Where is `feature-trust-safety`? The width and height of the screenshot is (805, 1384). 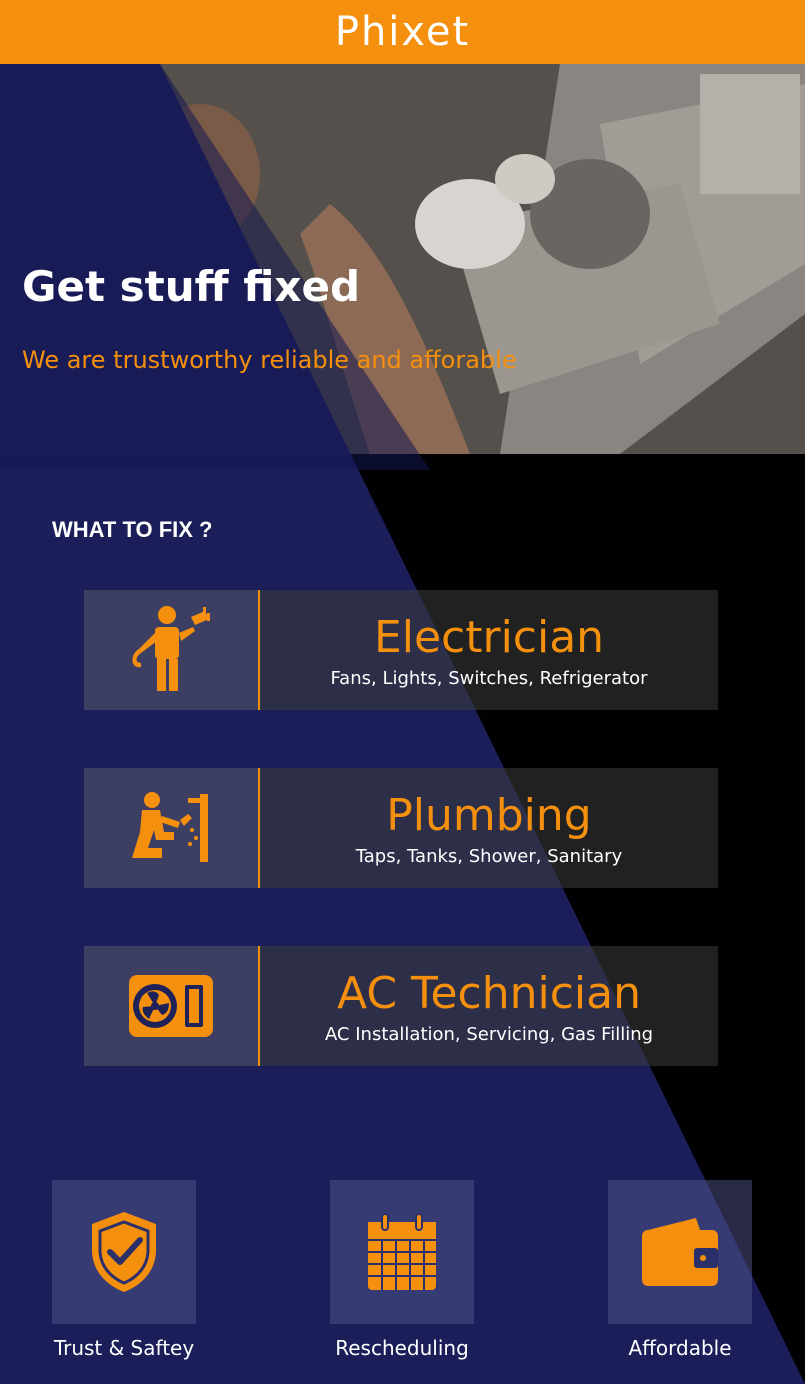 feature-trust-safety is located at coordinates (124, 1252).